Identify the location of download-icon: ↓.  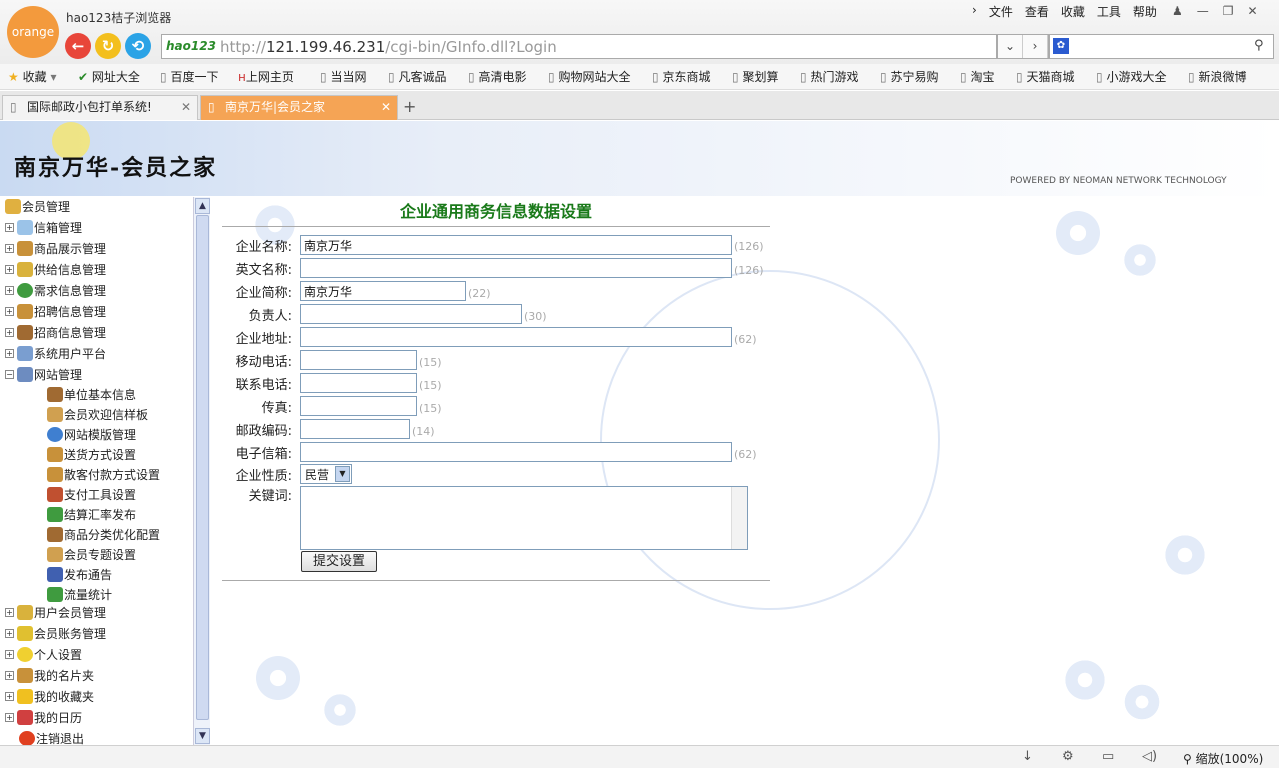
(1027, 756).